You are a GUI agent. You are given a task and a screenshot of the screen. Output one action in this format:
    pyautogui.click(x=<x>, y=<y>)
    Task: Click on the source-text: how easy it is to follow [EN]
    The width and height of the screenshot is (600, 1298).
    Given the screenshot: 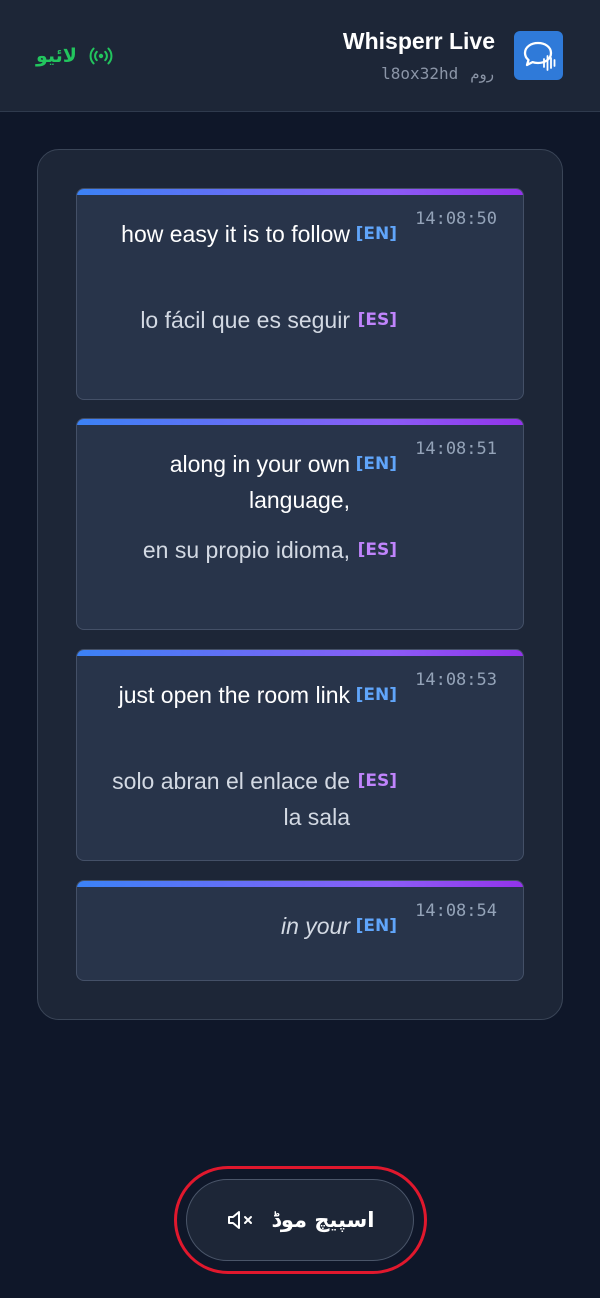 What is the action you would take?
    pyautogui.click(x=253, y=234)
    